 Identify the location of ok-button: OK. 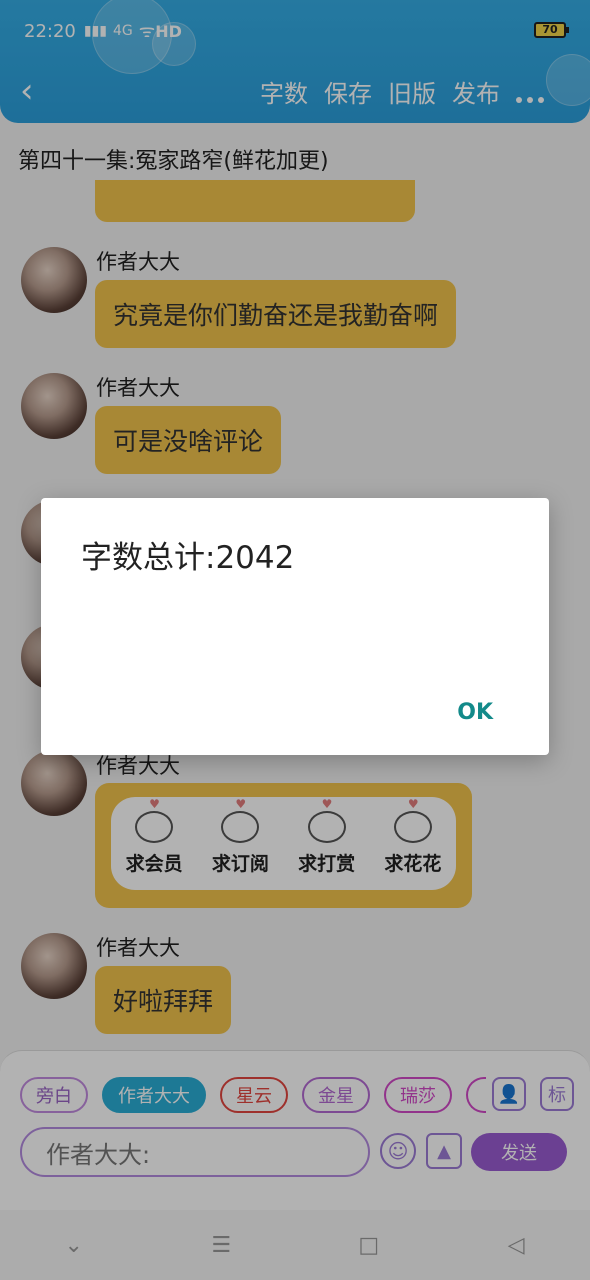
(475, 712).